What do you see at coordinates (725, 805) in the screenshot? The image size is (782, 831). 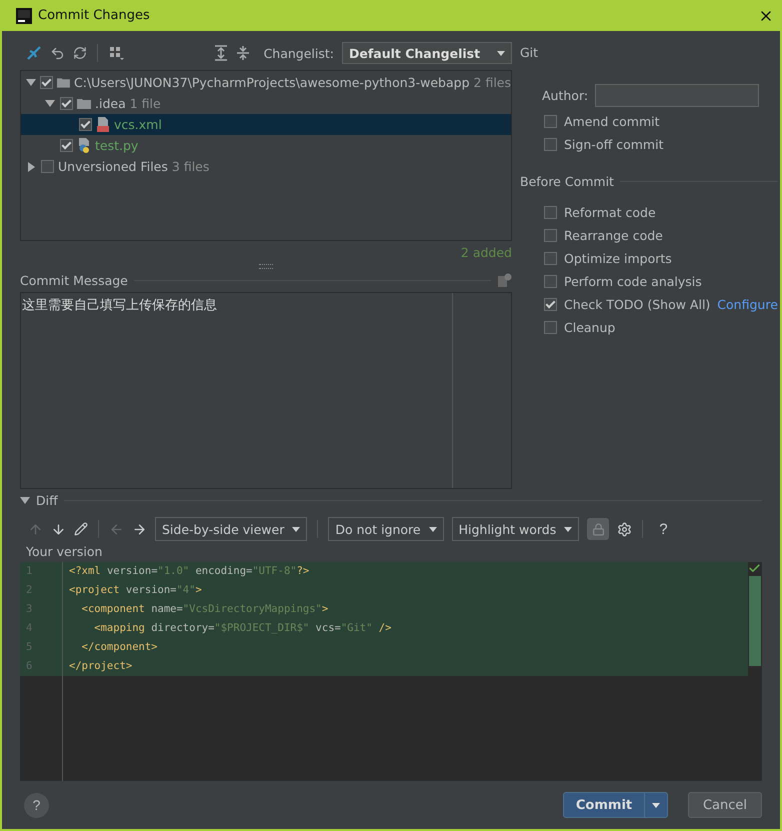 I see `cancel-button: Cancel` at bounding box center [725, 805].